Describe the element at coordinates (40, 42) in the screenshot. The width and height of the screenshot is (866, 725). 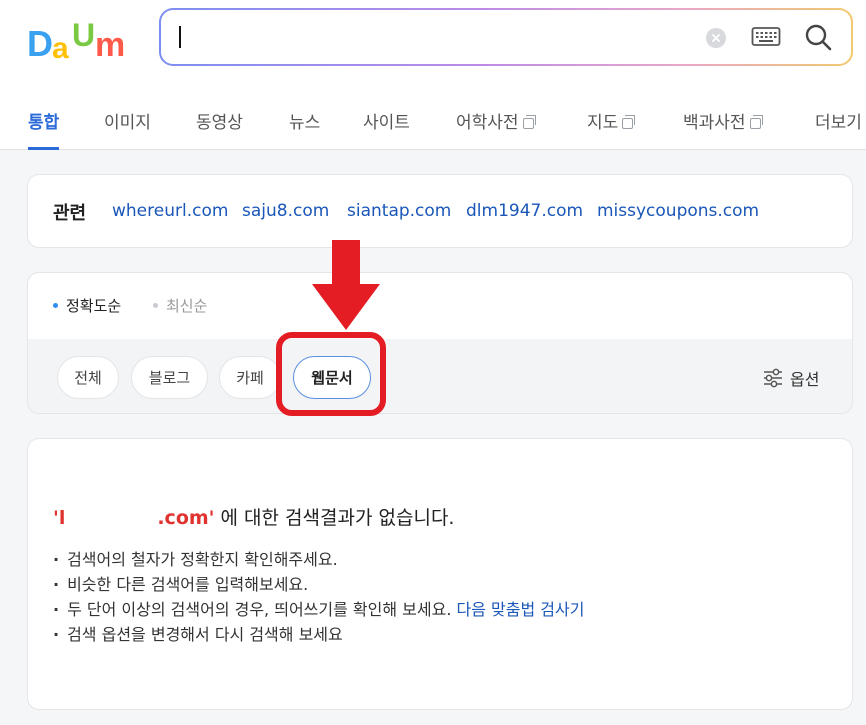
I see `logo-letter-d: D` at that location.